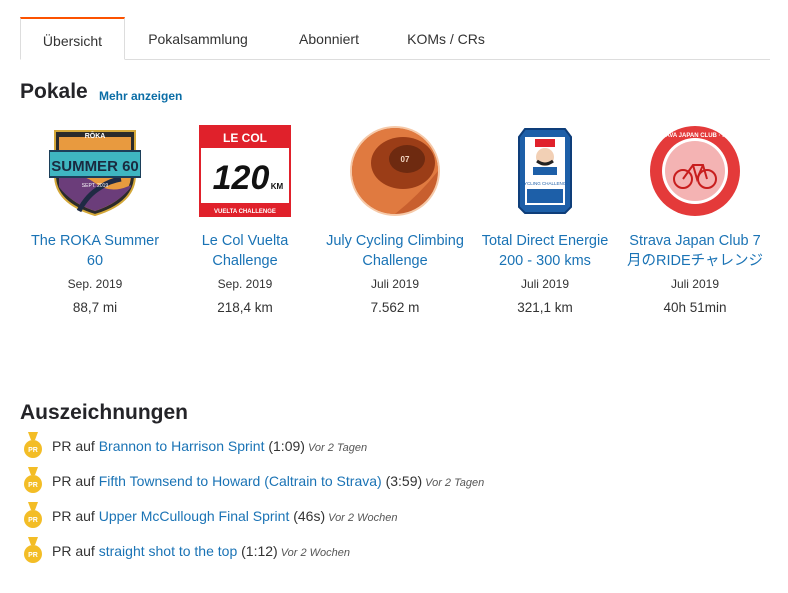 Image resolution: width=788 pixels, height=593 pixels. I want to click on trophy-value: 88,7 mi, so click(95, 307).